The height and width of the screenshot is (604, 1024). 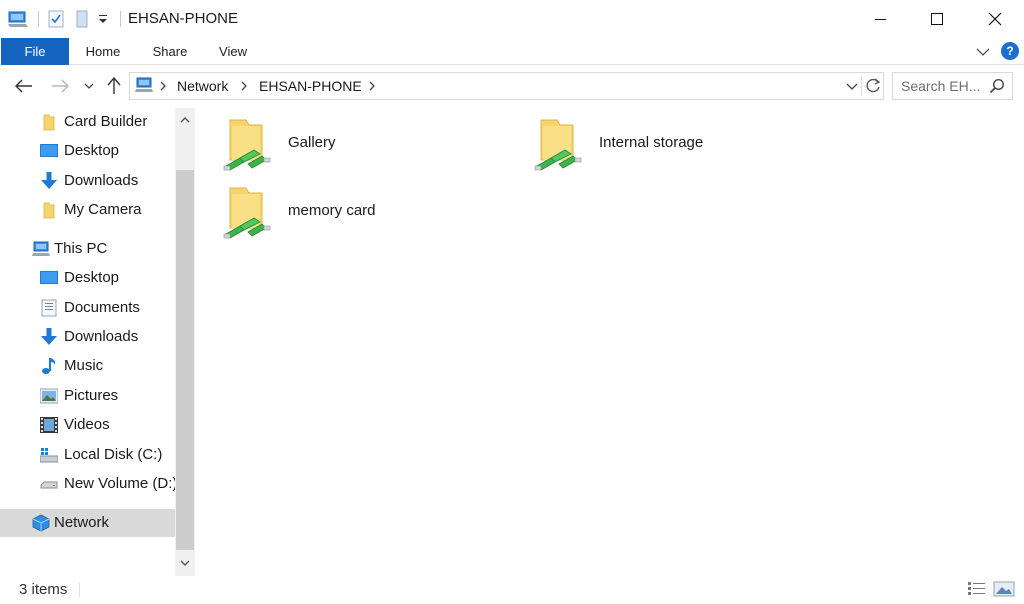 What do you see at coordinates (506, 86) in the screenshot?
I see `address-bar: Network EHSAN-PHONE` at bounding box center [506, 86].